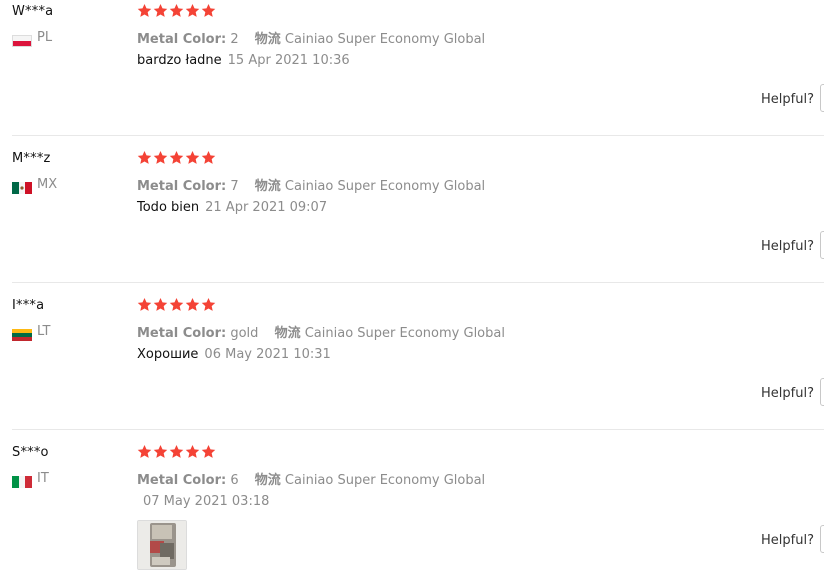 This screenshot has width=824, height=579. I want to click on review-date: 07 May 2021 03:18, so click(206, 501).